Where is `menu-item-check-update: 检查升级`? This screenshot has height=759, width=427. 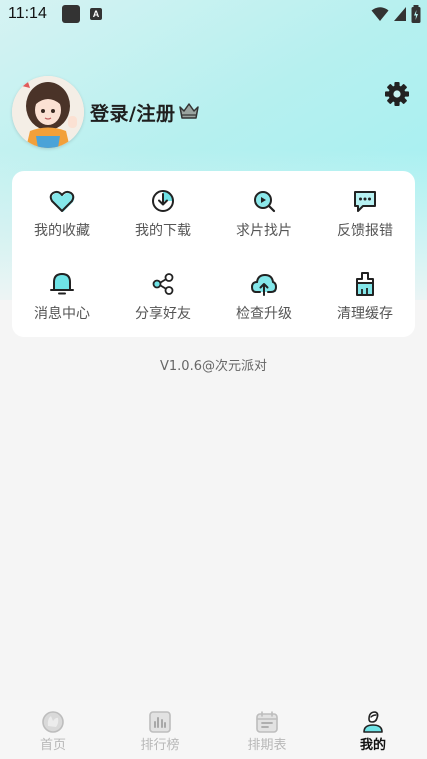 menu-item-check-update: 检查升级 is located at coordinates (264, 294).